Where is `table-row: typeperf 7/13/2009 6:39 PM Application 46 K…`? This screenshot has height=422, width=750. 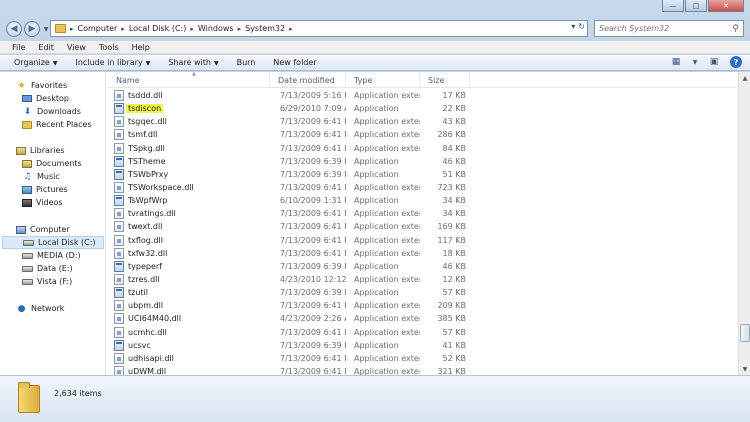
table-row: typeperf 7/13/2009 6:39 PM Application 46 K… is located at coordinates (422, 266).